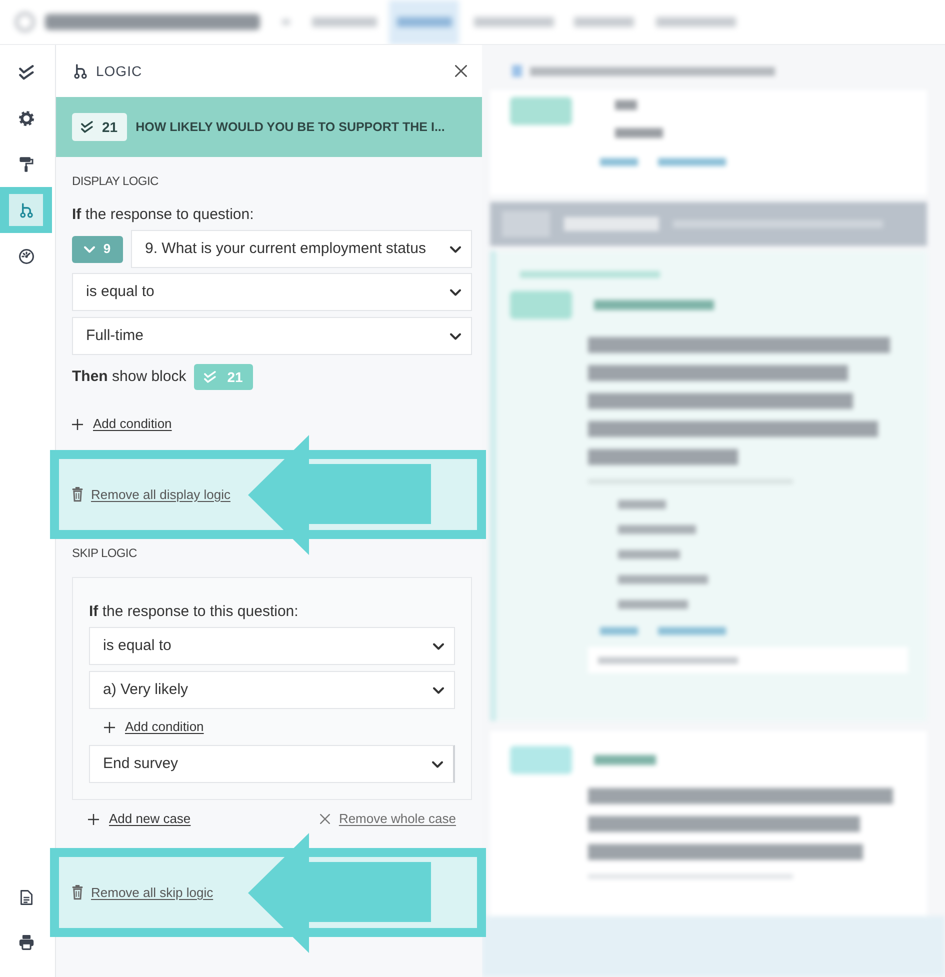  Describe the element at coordinates (272, 764) in the screenshot. I see `action-select: End survey` at that location.